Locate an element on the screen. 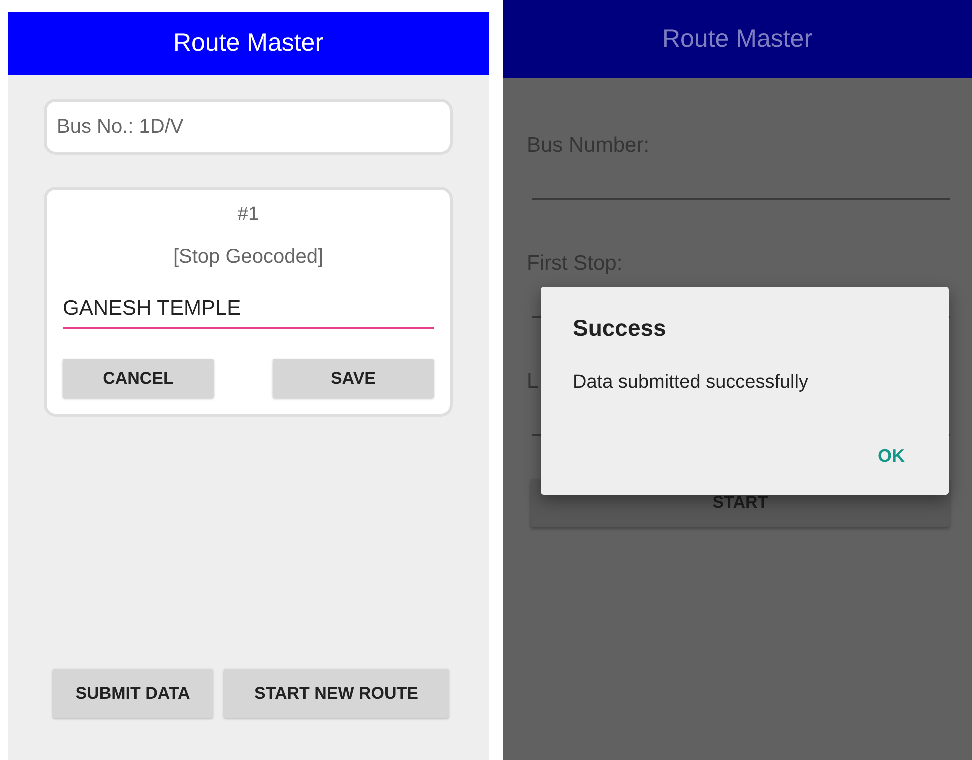 This screenshot has width=972, height=760. stop-number: #1 is located at coordinates (248, 215).